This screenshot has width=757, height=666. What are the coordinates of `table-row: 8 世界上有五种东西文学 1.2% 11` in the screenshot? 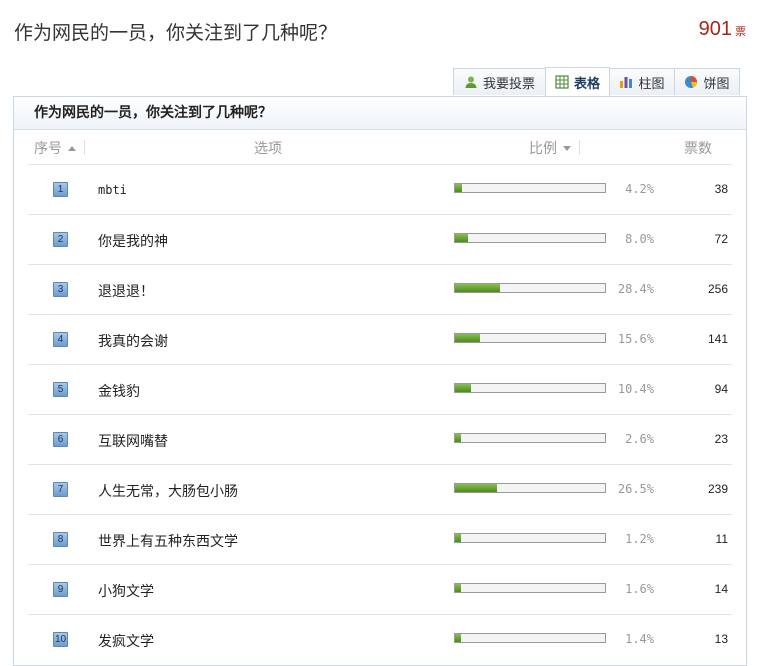 It's located at (380, 540).